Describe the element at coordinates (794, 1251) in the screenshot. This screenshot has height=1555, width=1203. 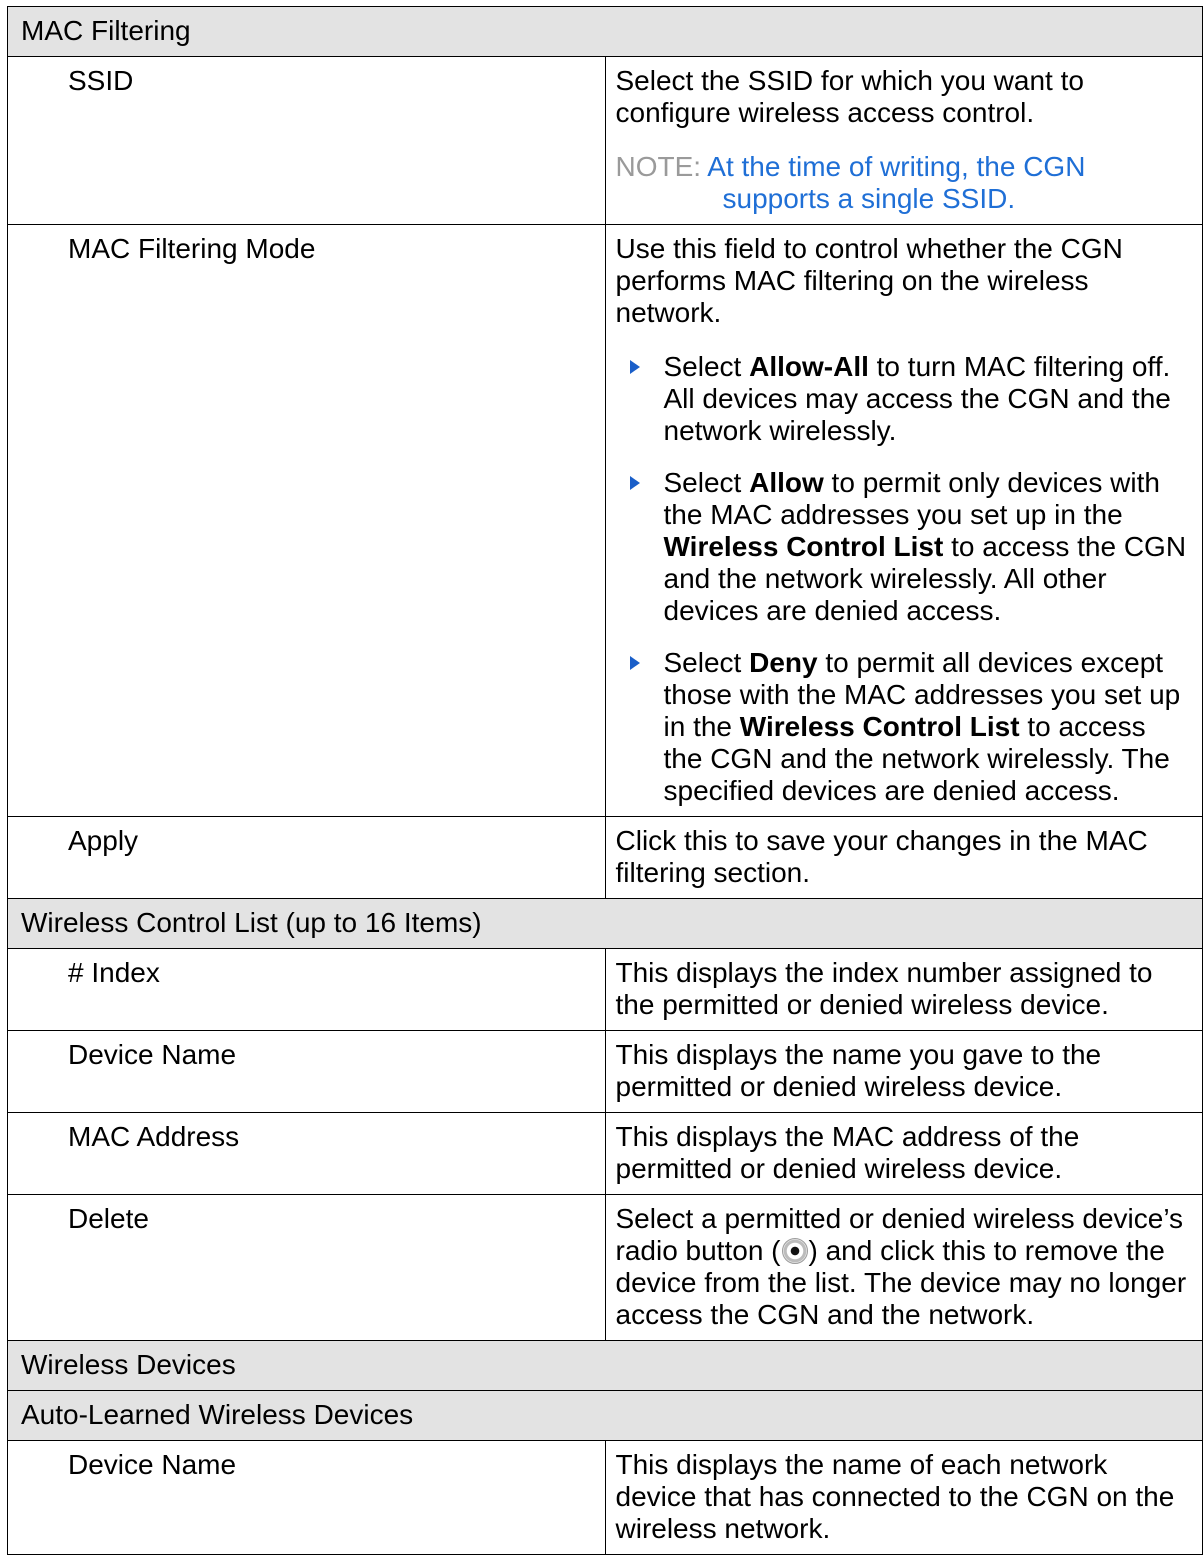
I see `radio-button-icon` at that location.